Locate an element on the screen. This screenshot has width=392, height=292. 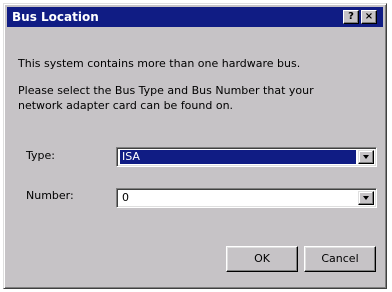
dialog-title: Bus Location is located at coordinates (55, 17).